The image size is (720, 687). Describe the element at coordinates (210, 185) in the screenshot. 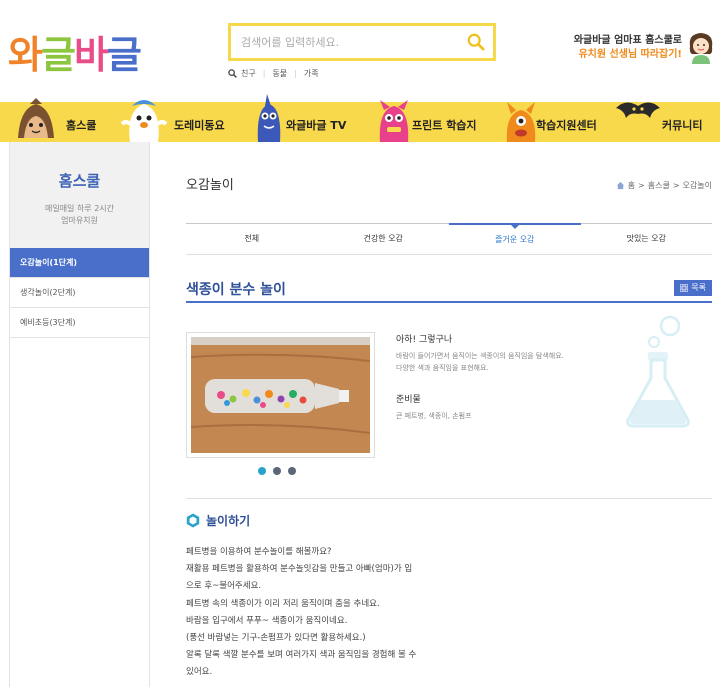

I see `page-title: 오감놀이` at that location.